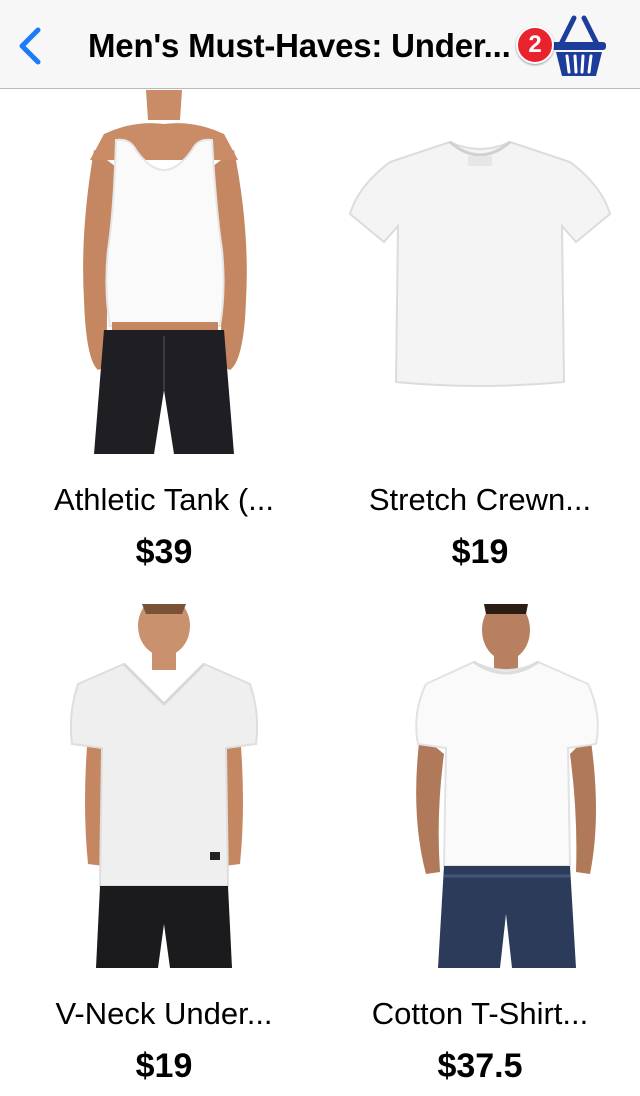 This screenshot has width=640, height=1096. I want to click on back-button, so click(30, 46).